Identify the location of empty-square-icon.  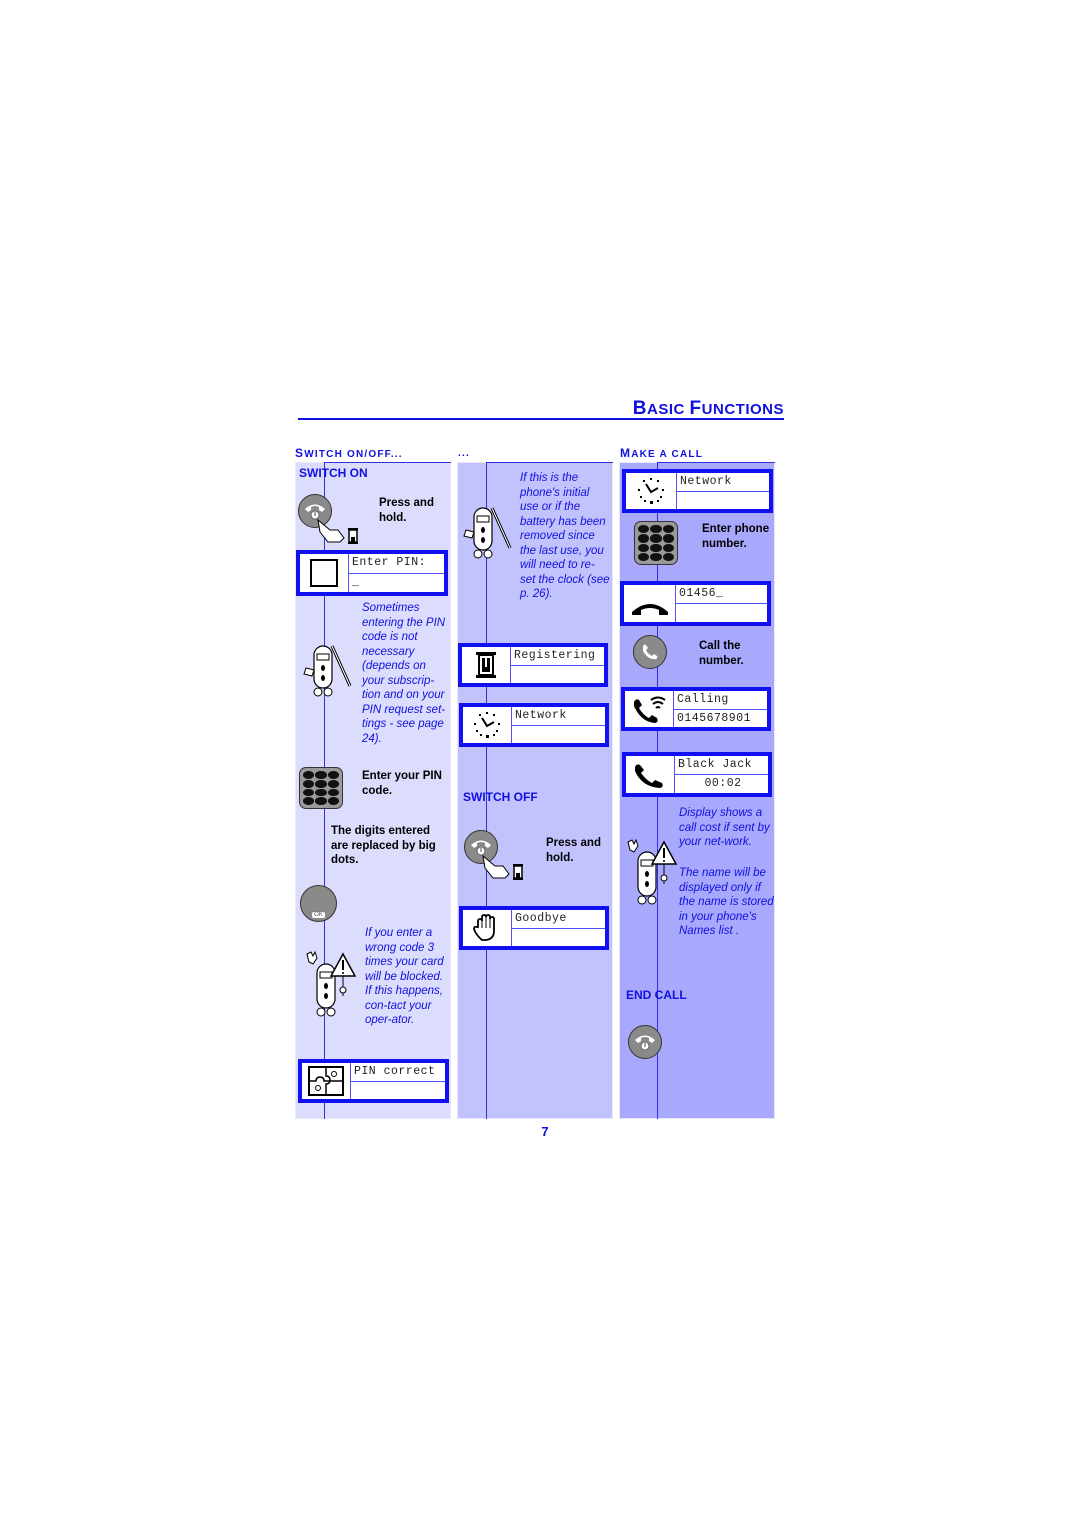
(324, 573).